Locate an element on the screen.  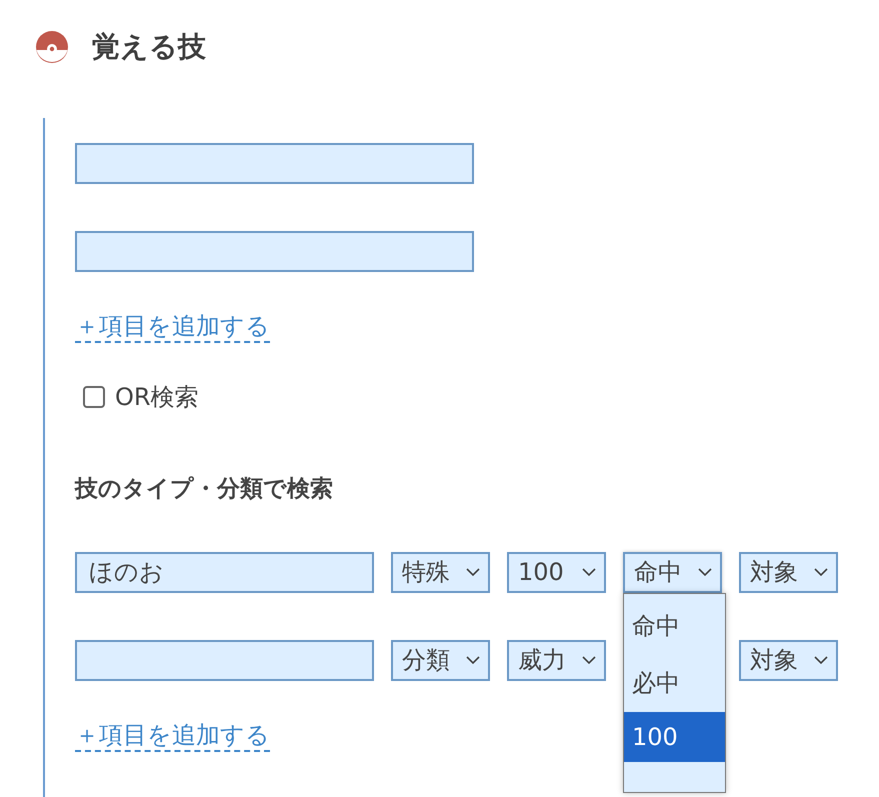
filter-select: 命中 is located at coordinates (672, 572).